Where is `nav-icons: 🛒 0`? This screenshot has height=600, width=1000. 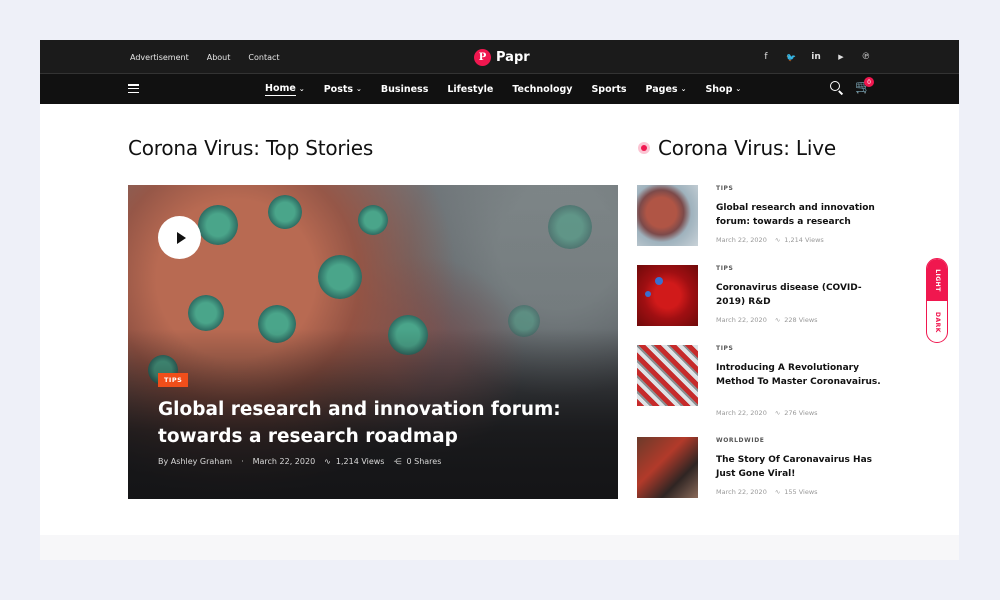 nav-icons: 🛒 0 is located at coordinates (852, 86).